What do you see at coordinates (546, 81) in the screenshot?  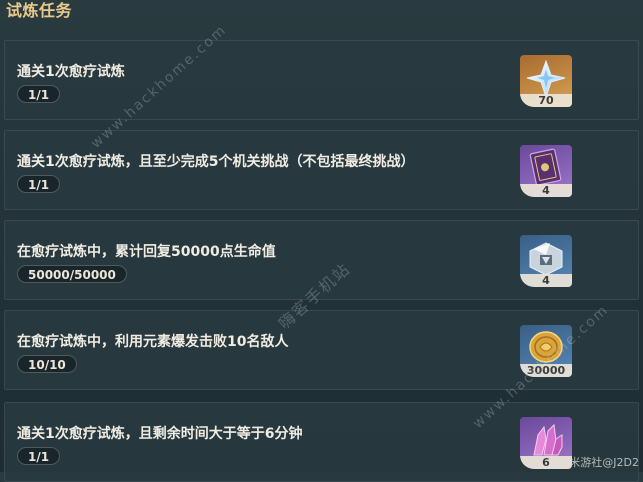 I see `reward-item: 70` at bounding box center [546, 81].